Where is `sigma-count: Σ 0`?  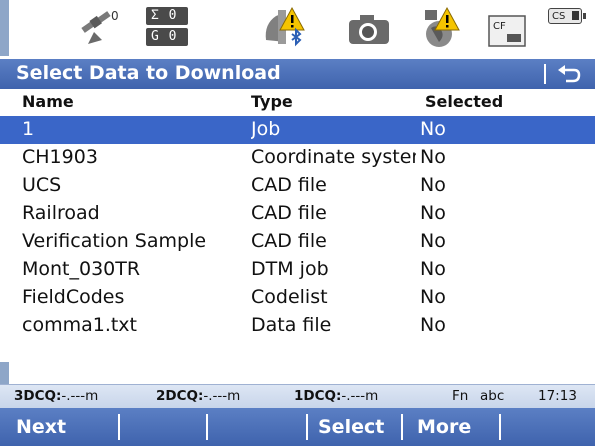
sigma-count: Σ 0 is located at coordinates (167, 16).